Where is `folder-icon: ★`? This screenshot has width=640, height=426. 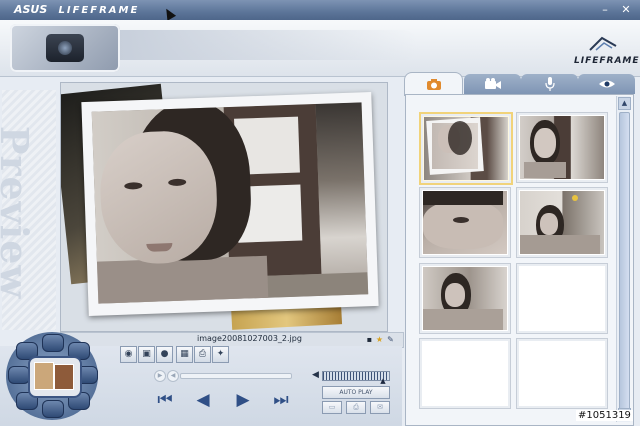 folder-icon: ★ is located at coordinates (379, 339).